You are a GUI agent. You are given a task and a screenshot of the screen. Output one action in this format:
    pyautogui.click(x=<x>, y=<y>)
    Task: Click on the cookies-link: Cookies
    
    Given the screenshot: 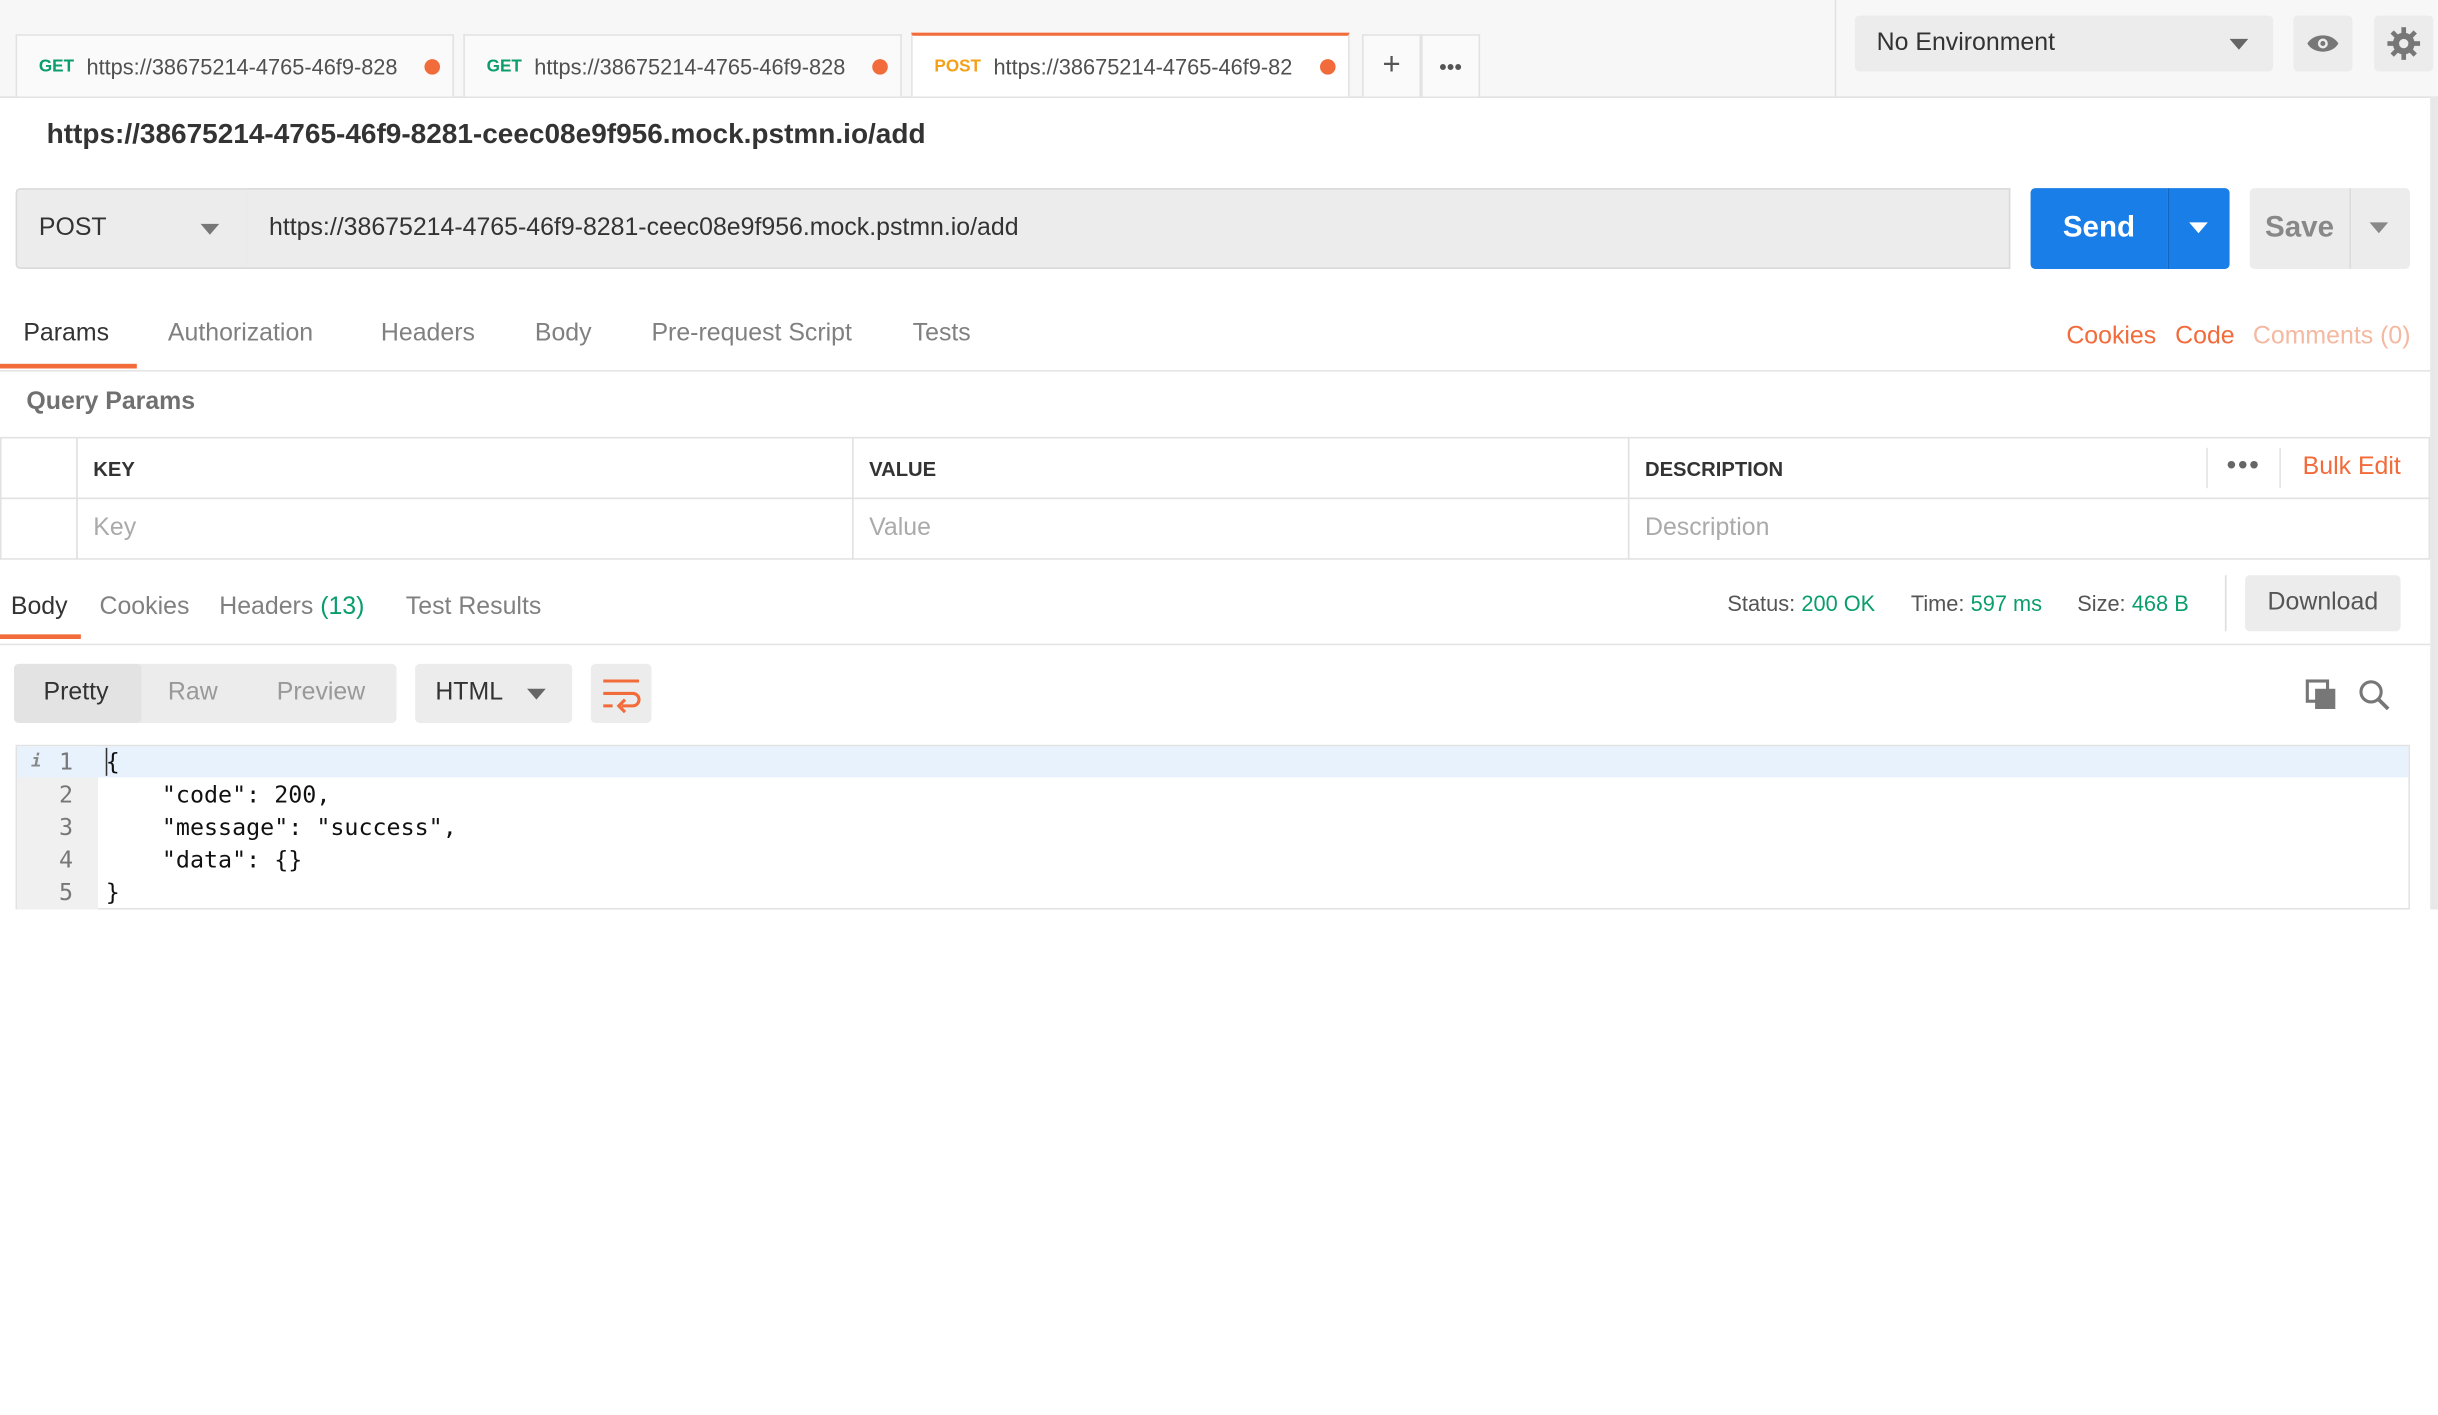 What is the action you would take?
    pyautogui.click(x=2111, y=337)
    